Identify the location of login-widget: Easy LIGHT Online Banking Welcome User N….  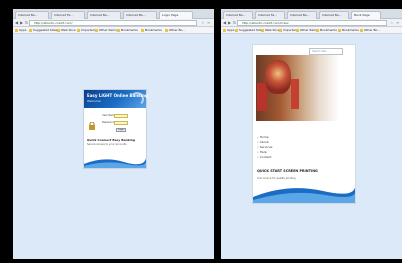
(115, 129).